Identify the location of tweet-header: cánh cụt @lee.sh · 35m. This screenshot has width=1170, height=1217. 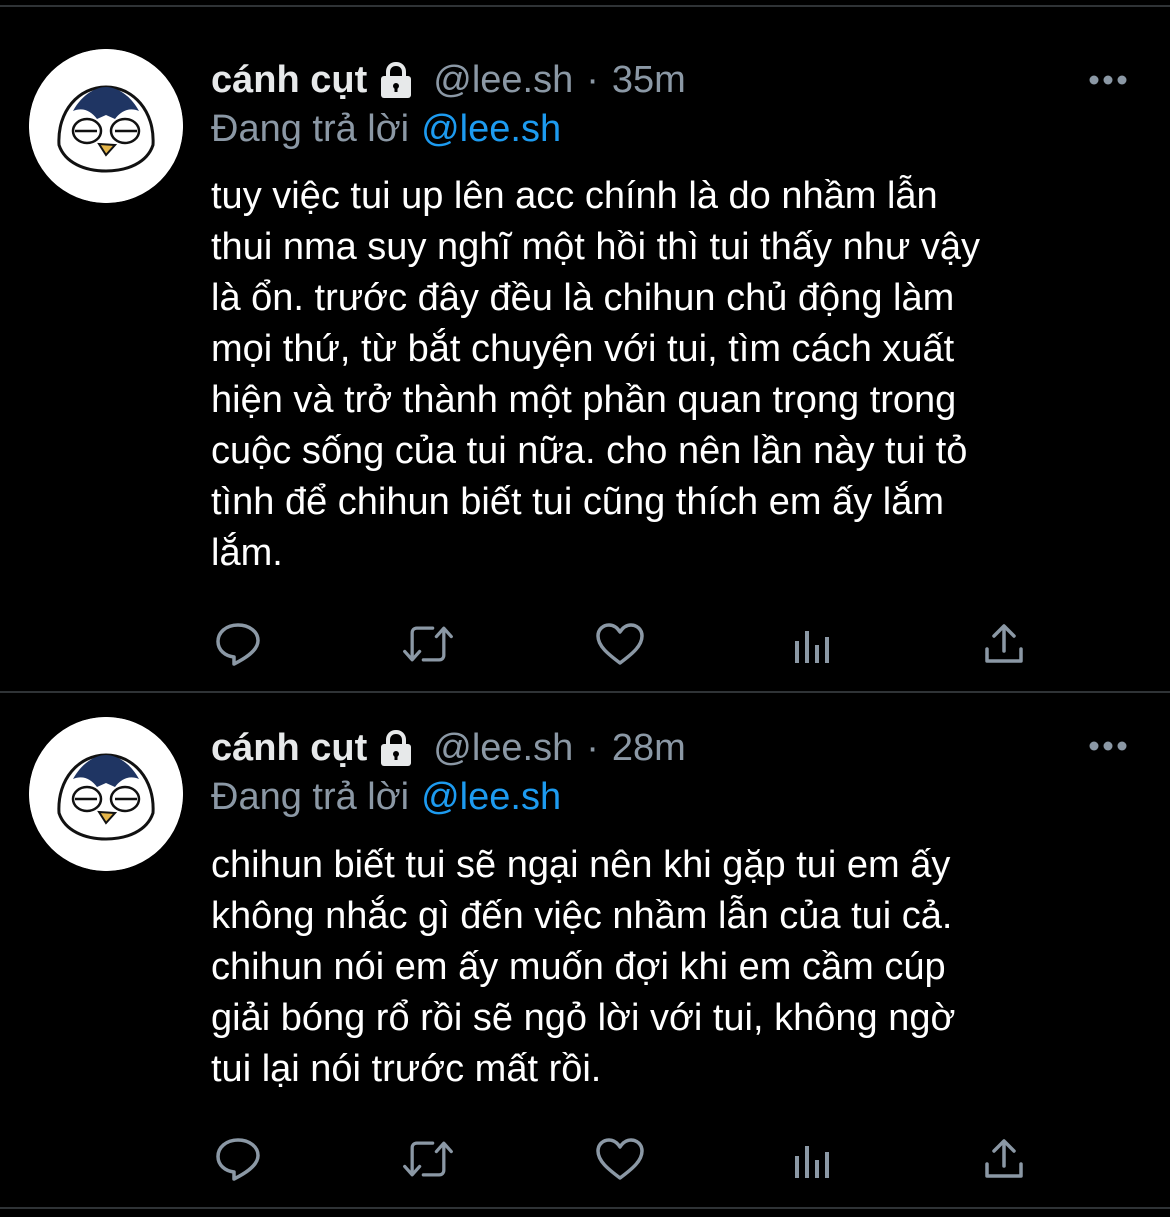
(630, 80).